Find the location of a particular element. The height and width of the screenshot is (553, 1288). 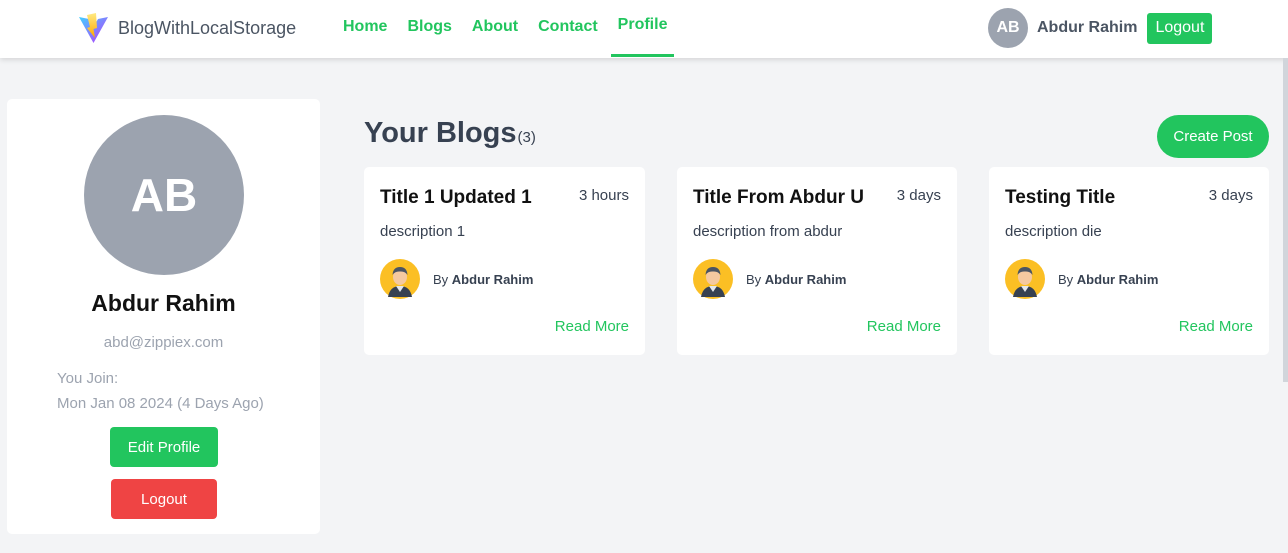

blogs-heading: Your Blogs (3) is located at coordinates (450, 133).